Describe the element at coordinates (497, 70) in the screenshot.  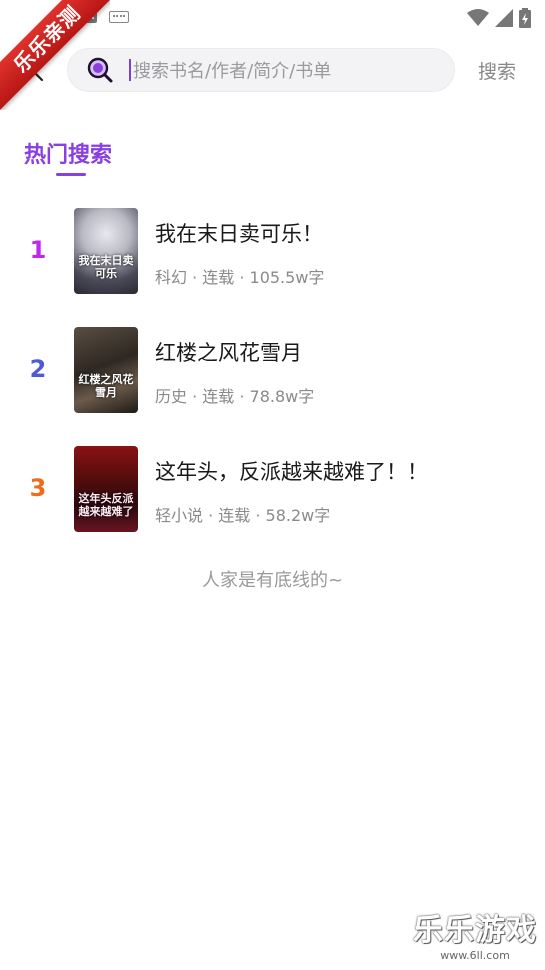
I see `search-button: 搜索` at that location.